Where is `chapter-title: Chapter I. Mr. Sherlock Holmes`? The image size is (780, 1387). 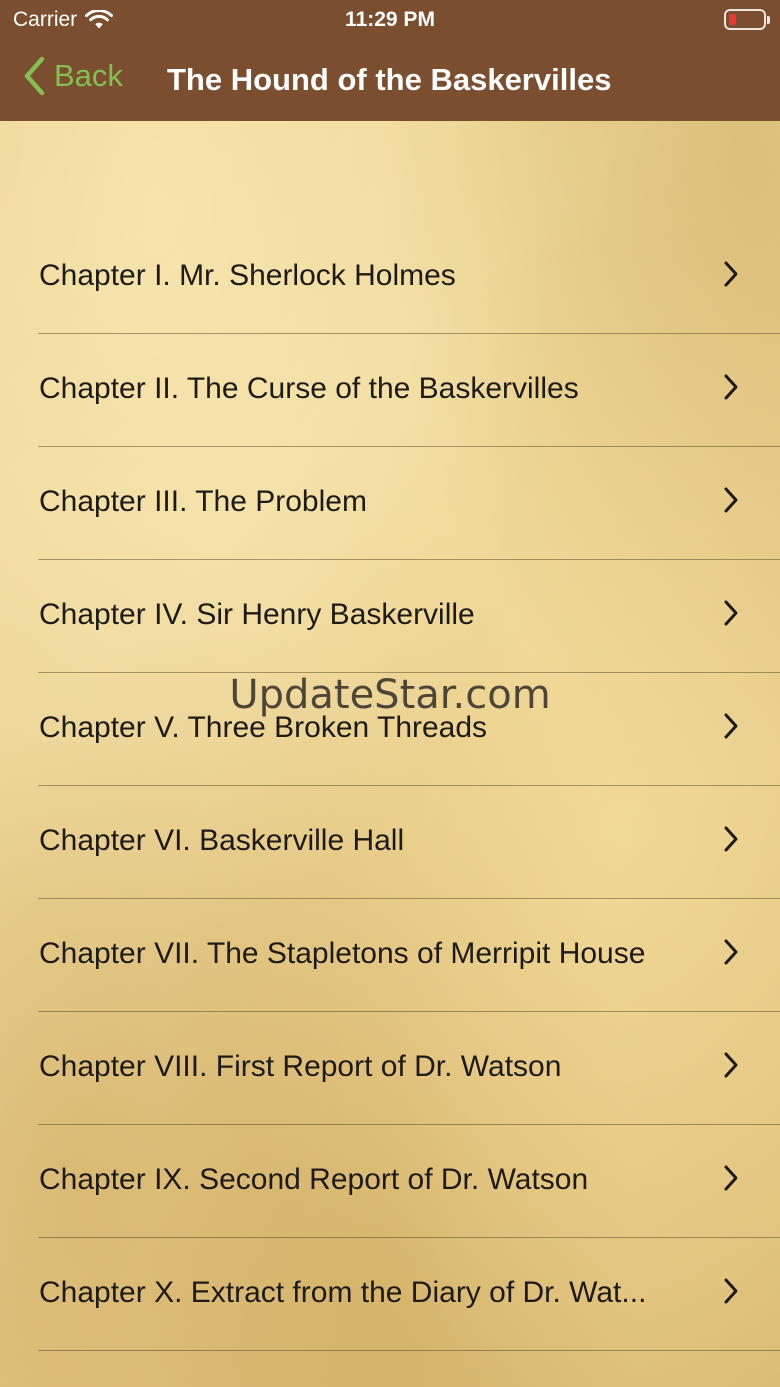
chapter-title: Chapter I. Mr. Sherlock Holmes is located at coordinates (247, 275).